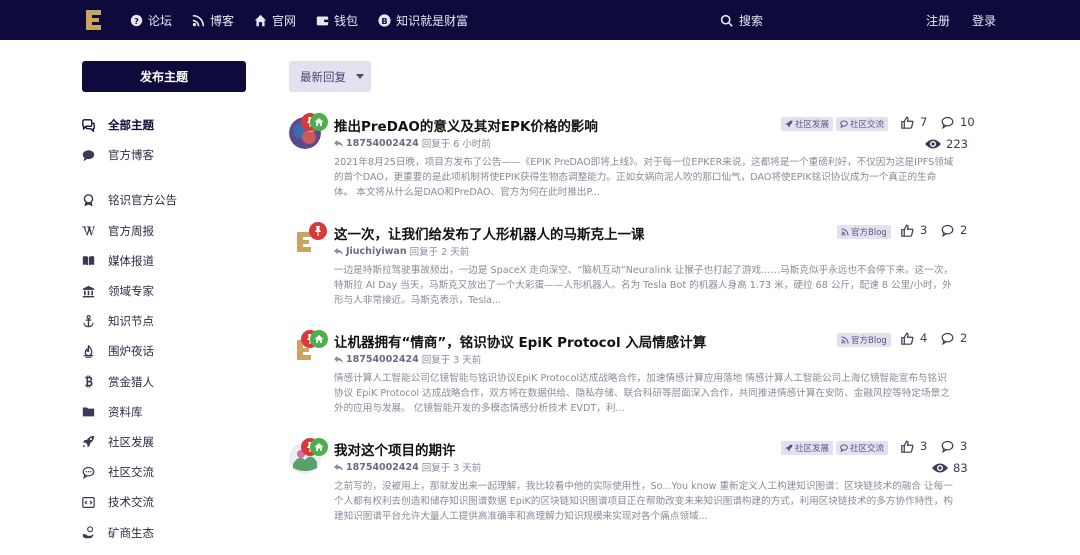 The height and width of the screenshot is (555, 1080). I want to click on sidebar-item-experts: 领域专家, so click(167, 291).